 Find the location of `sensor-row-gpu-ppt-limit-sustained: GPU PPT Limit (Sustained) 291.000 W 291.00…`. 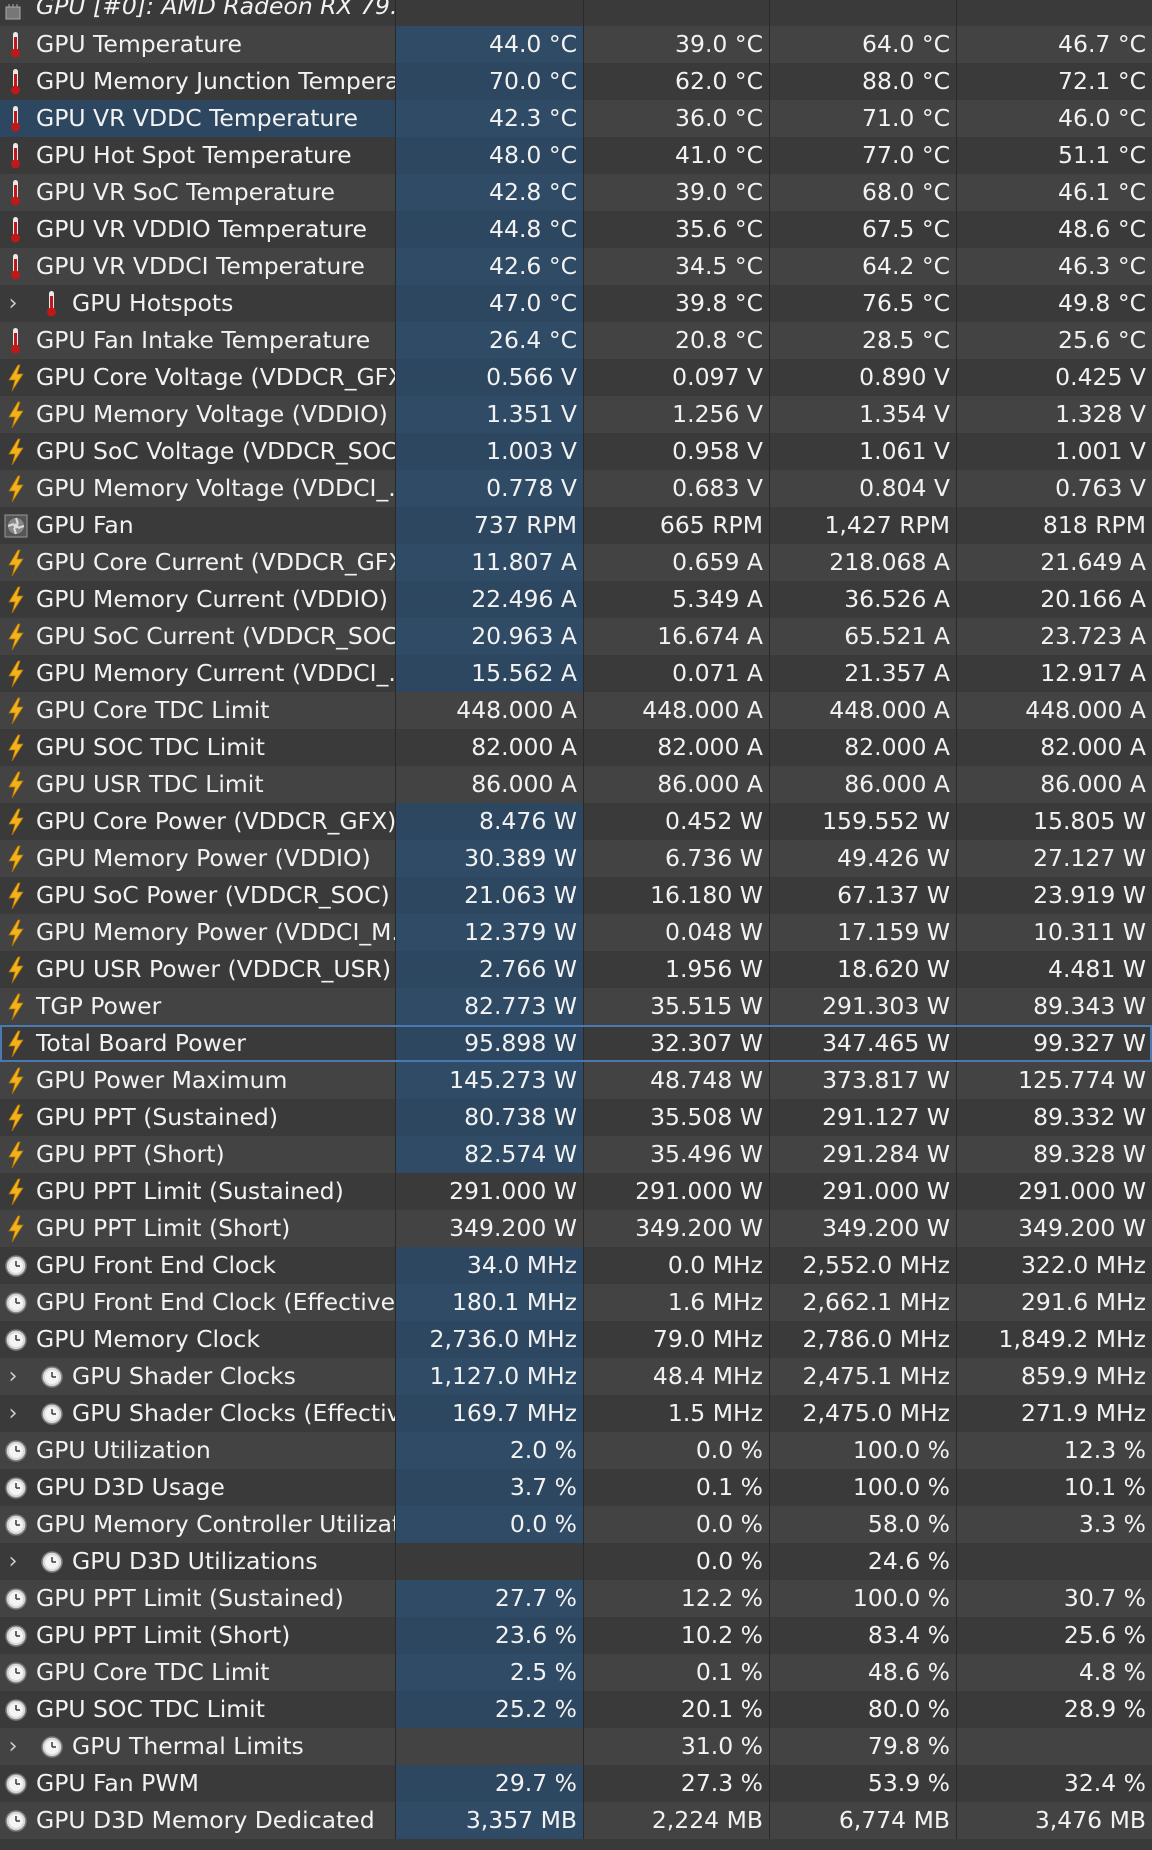

sensor-row-gpu-ppt-limit-sustained: GPU PPT Limit (Sustained) 291.000 W 291.00… is located at coordinates (576, 1191).